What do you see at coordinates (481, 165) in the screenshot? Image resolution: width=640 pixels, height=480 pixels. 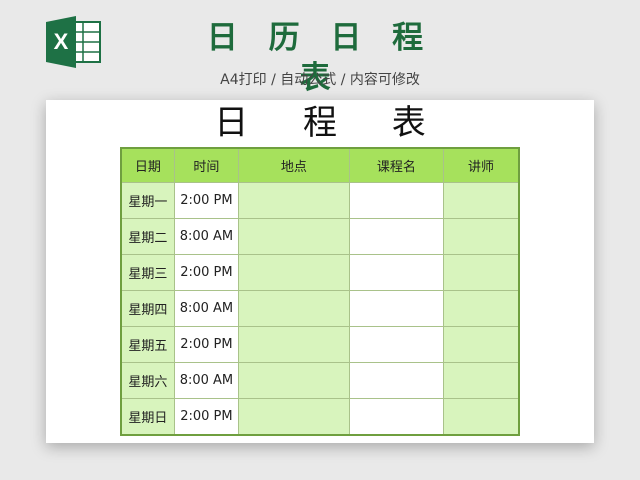 I see `header-teacher: 讲师` at bounding box center [481, 165].